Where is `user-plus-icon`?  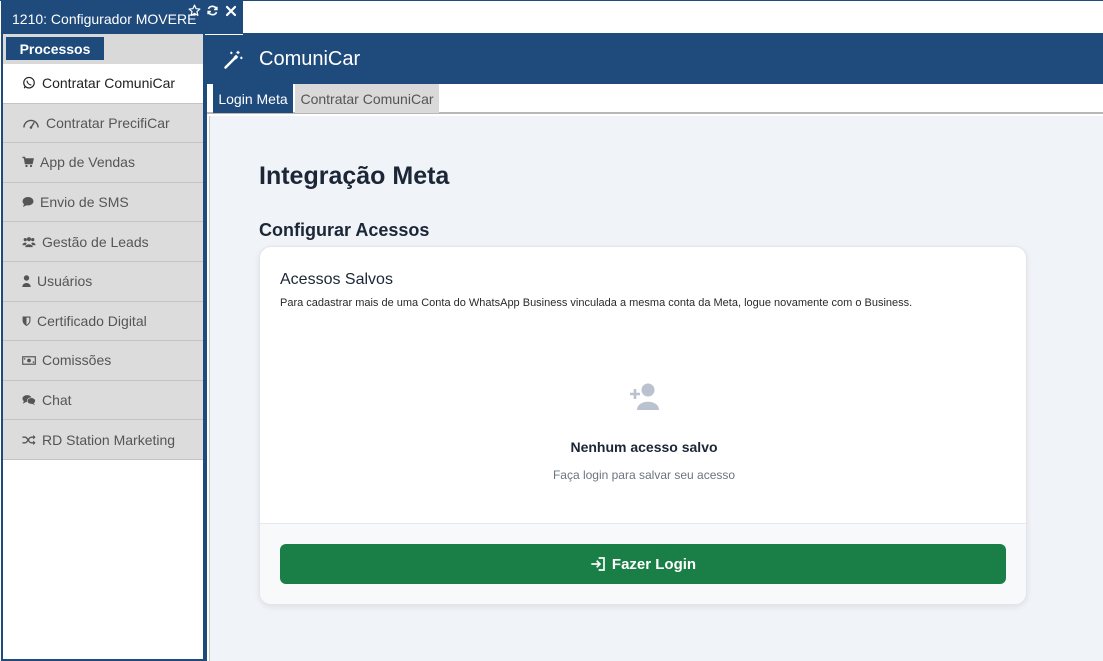 user-plus-icon is located at coordinates (644, 397).